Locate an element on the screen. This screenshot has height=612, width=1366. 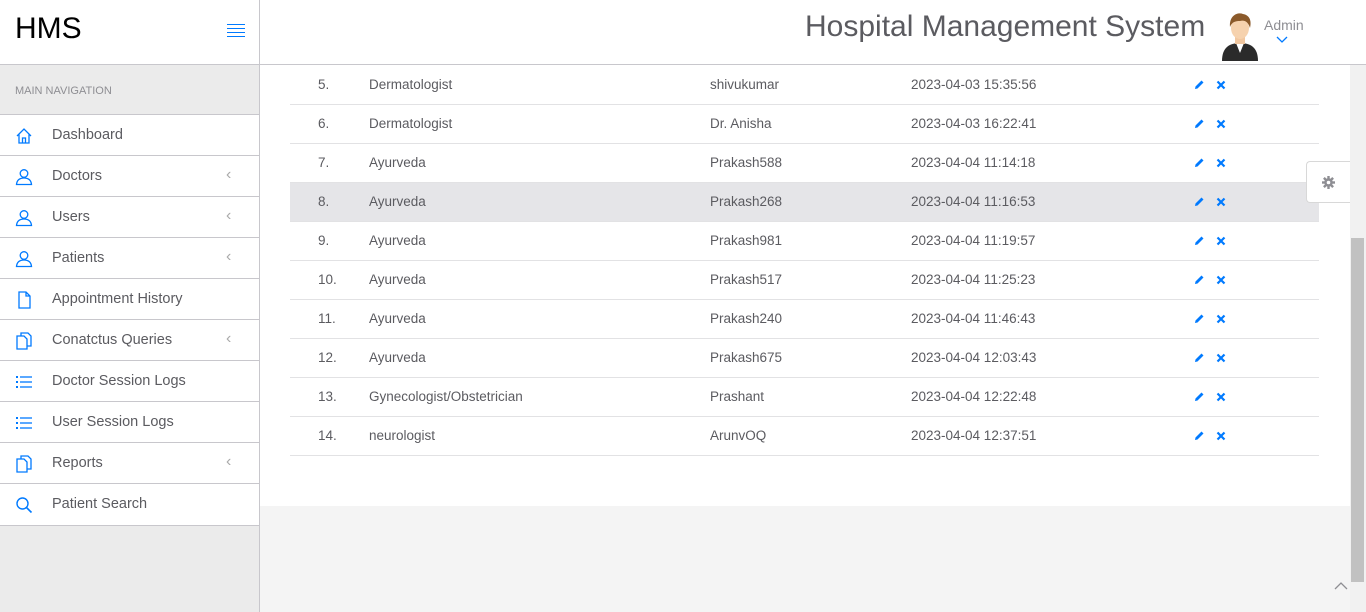
row-number: 10. is located at coordinates (327, 279).